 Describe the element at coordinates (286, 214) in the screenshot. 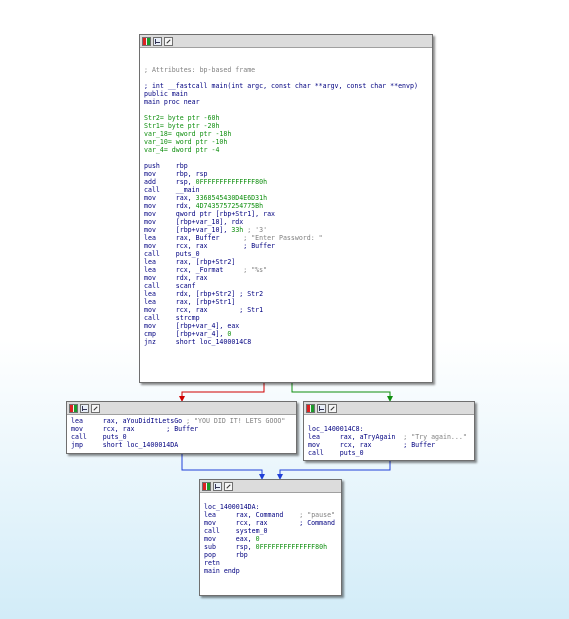

I see `code-line: mov qword ptr [rbp+Str1], rax` at that location.